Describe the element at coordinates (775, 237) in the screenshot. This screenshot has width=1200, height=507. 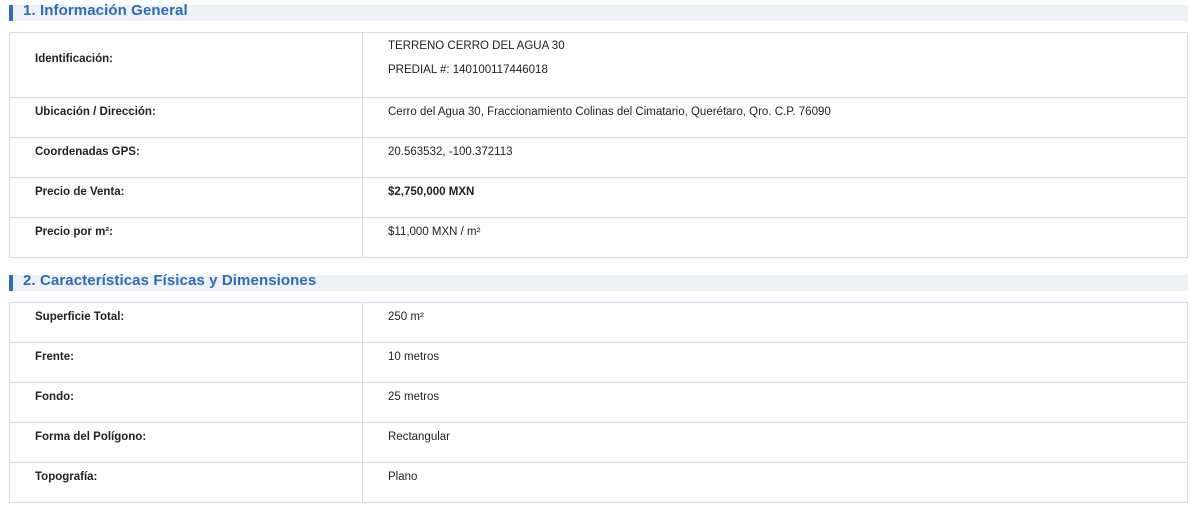
I see `row-value: $11,000 MXN / m²` at that location.